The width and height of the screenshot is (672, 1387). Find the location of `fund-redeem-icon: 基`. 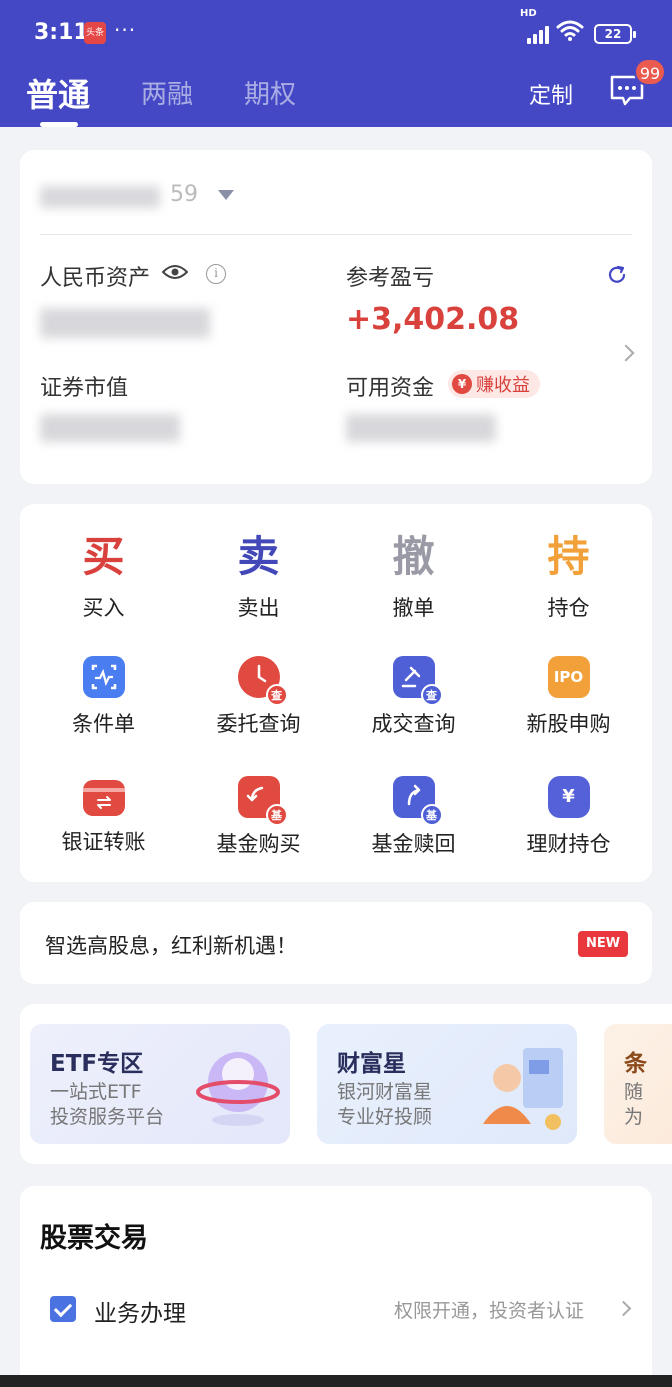

fund-redeem-icon: 基 is located at coordinates (417, 801).